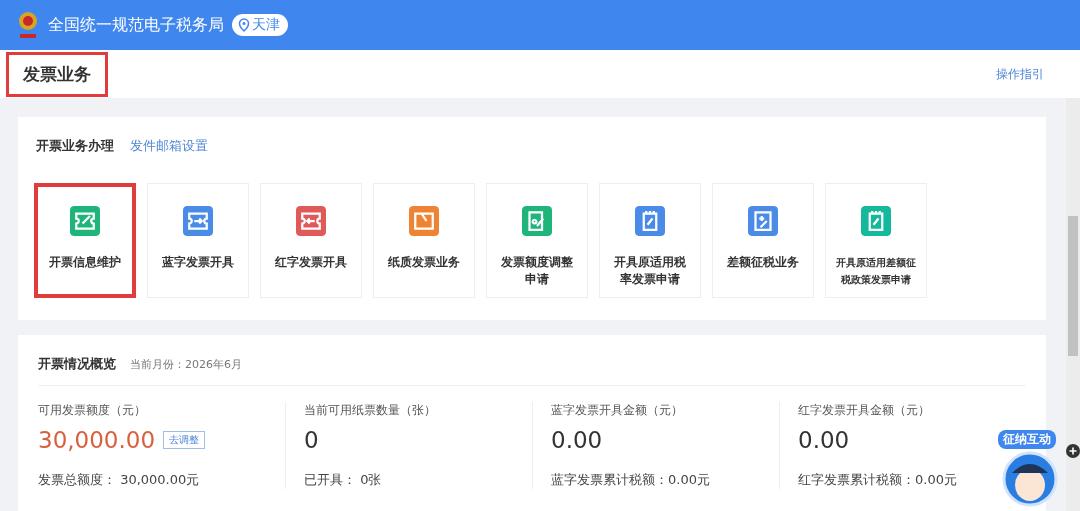 Image resolution: width=1080 pixels, height=511 pixels. What do you see at coordinates (136, 25) in the screenshot?
I see `site-title: 全国统一规范电子税务局` at bounding box center [136, 25].